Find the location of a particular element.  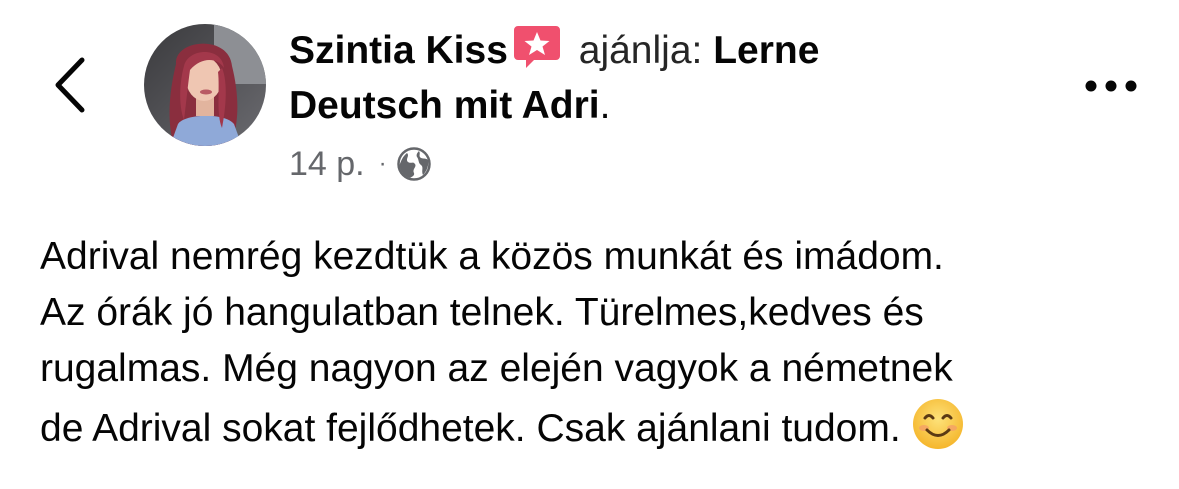

author-name: Szintia Kiss is located at coordinates (398, 50).